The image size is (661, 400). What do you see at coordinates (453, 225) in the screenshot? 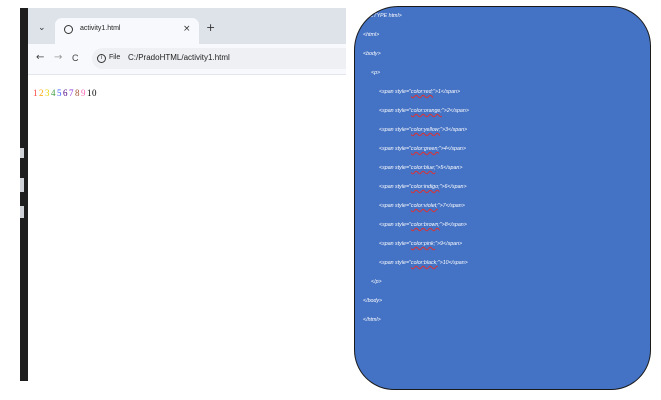
I see `code-text: ">8</span>` at bounding box center [453, 225].